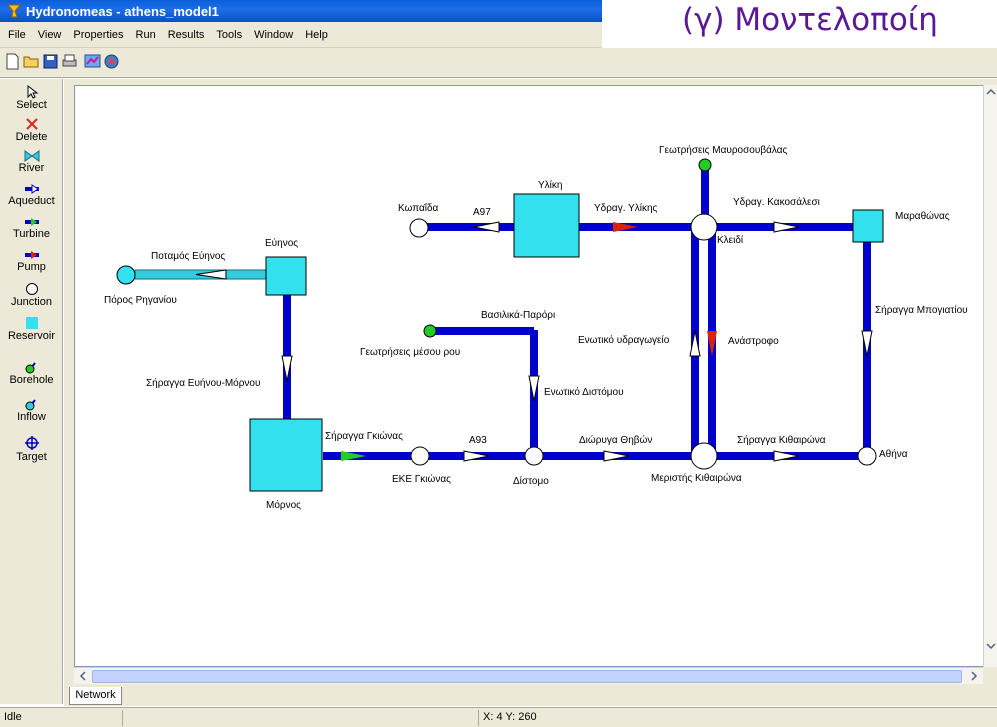  What do you see at coordinates (753, 341) in the screenshot?
I see `label-anastrofo: Ανάστροφο` at bounding box center [753, 341].